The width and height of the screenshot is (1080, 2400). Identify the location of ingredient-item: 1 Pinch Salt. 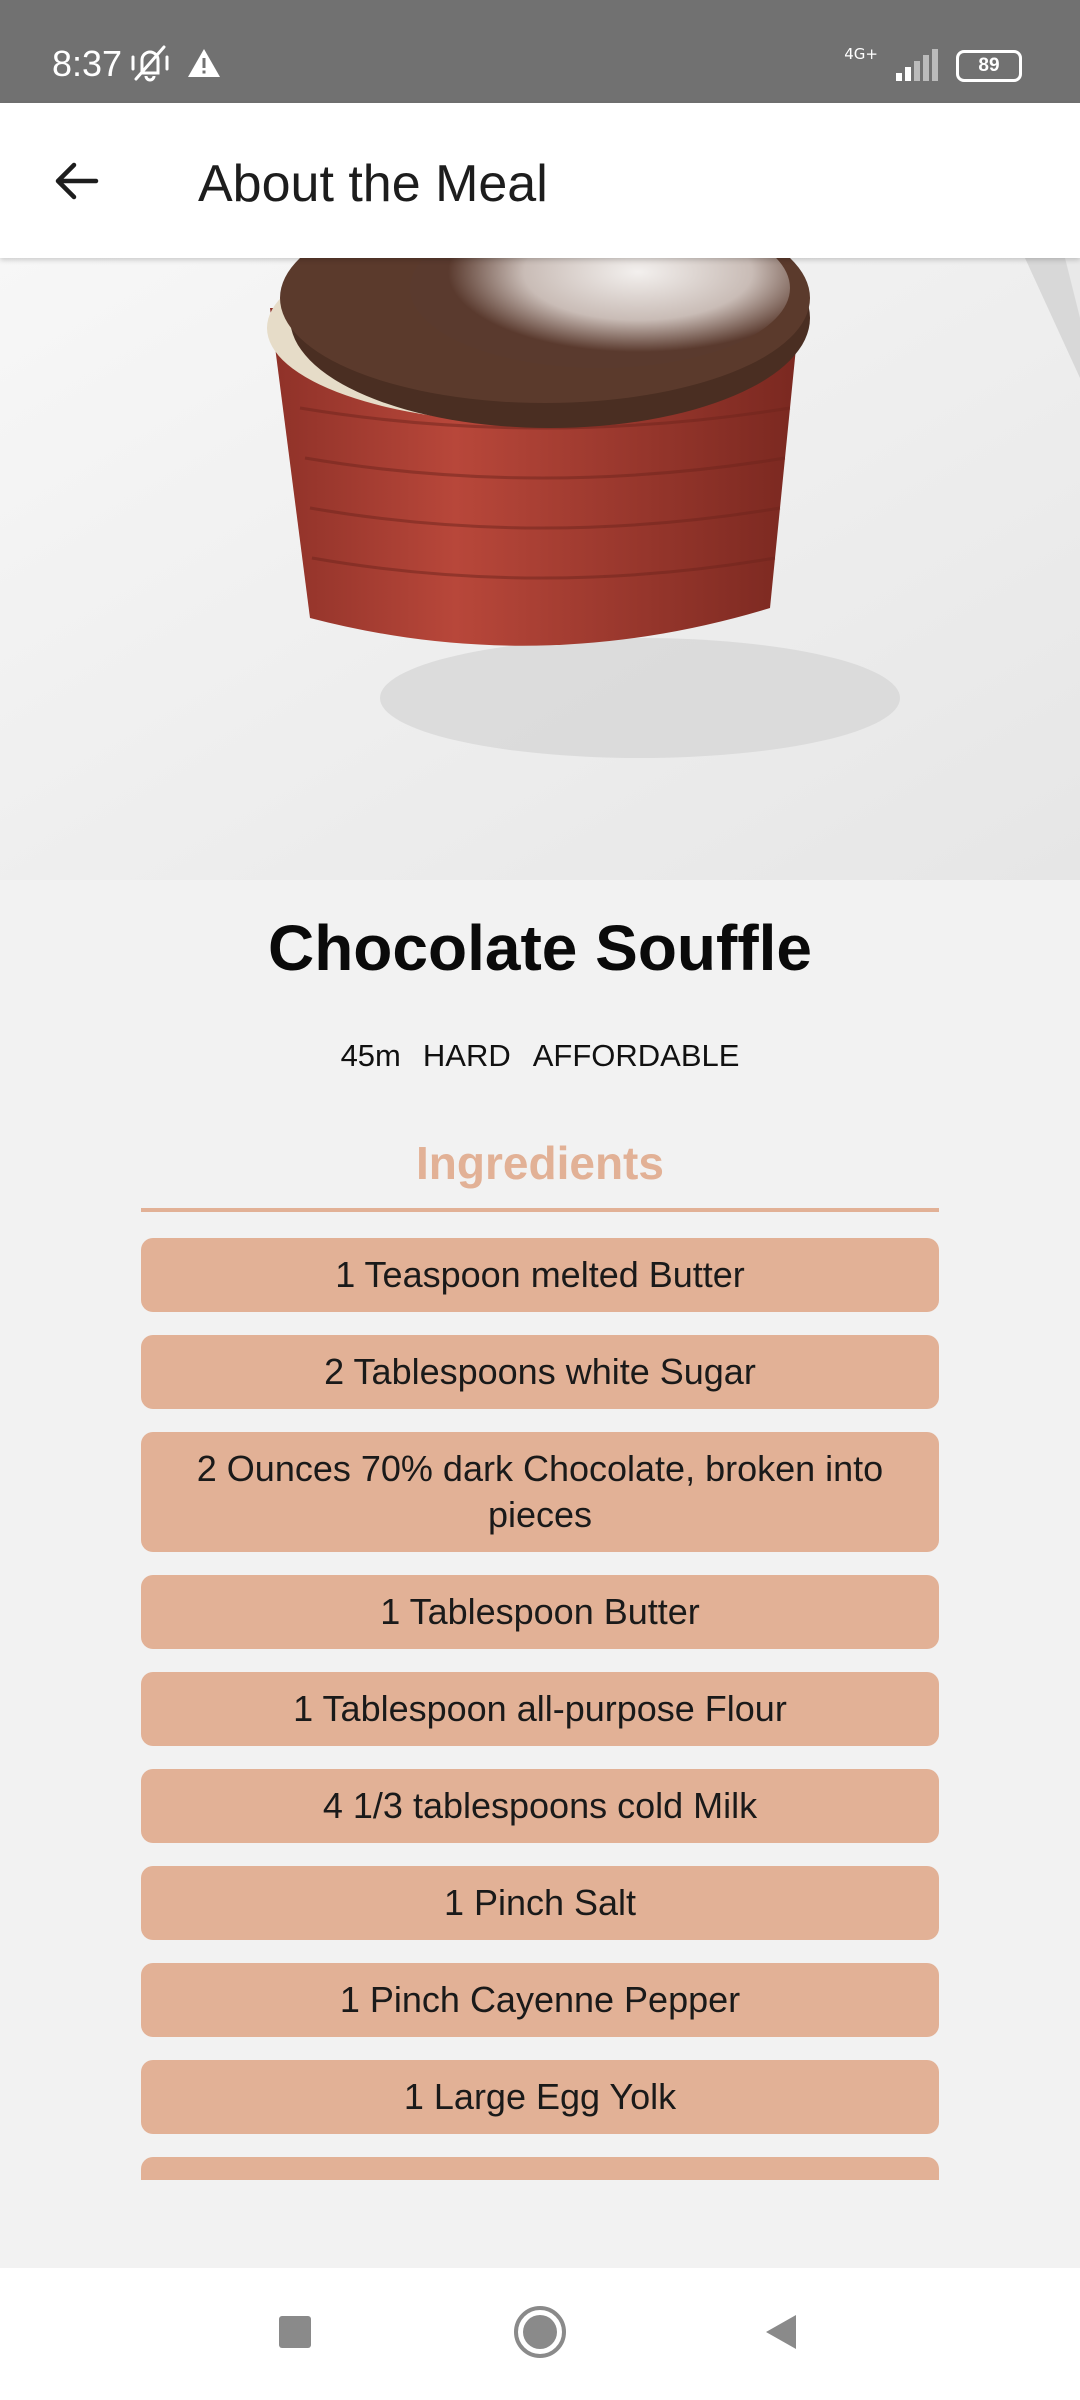
(540, 1903).